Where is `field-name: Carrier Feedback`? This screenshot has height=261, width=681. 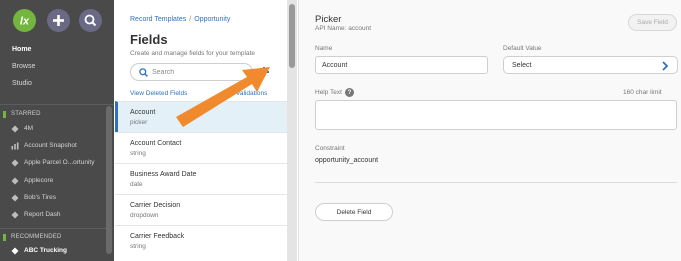
field-name: Carrier Feedback is located at coordinates (157, 236).